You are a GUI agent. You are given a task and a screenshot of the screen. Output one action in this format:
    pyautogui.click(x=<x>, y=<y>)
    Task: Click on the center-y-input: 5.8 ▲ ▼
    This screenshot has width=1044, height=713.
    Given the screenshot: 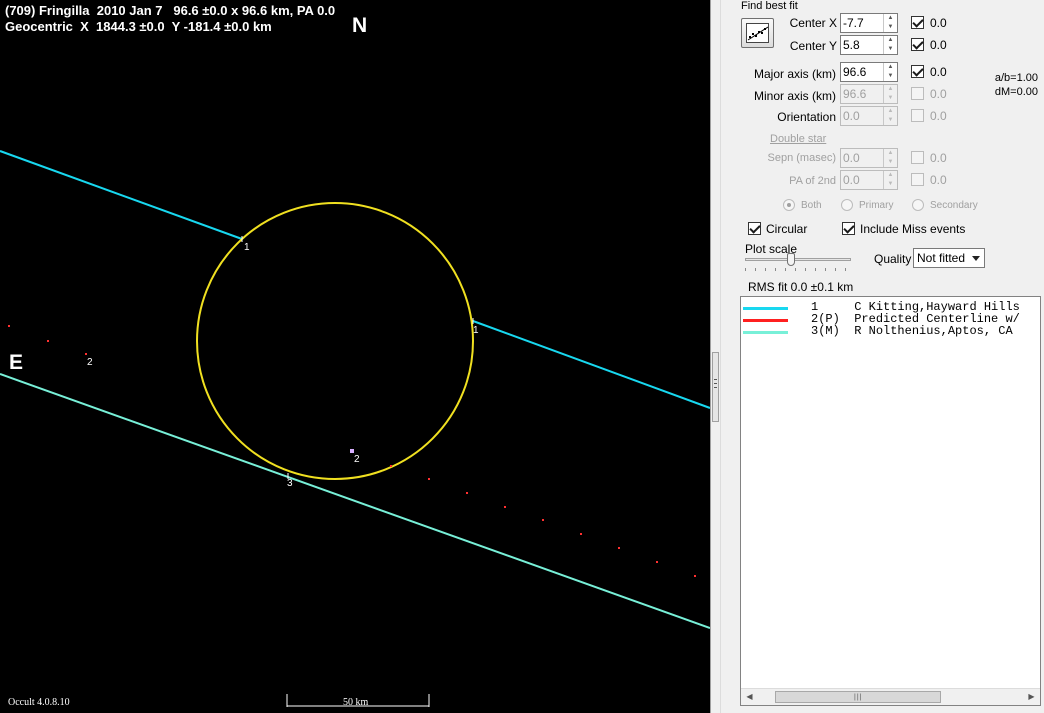 What is the action you would take?
    pyautogui.click(x=869, y=45)
    